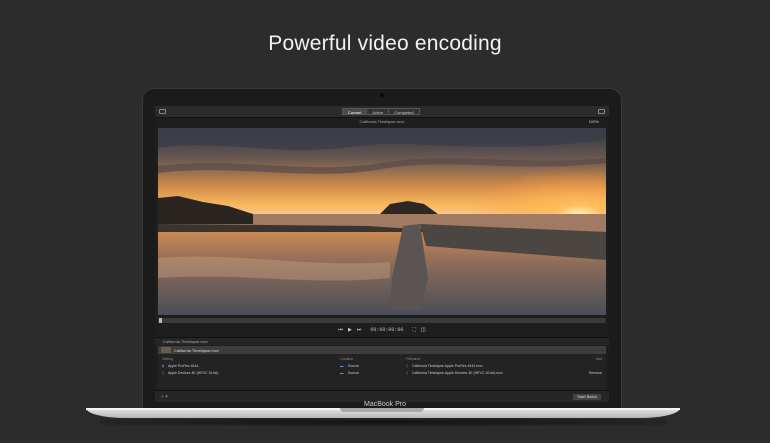 This screenshot has width=770, height=443. I want to click on view-segmented-control: Current Active Completed, so click(381, 111).